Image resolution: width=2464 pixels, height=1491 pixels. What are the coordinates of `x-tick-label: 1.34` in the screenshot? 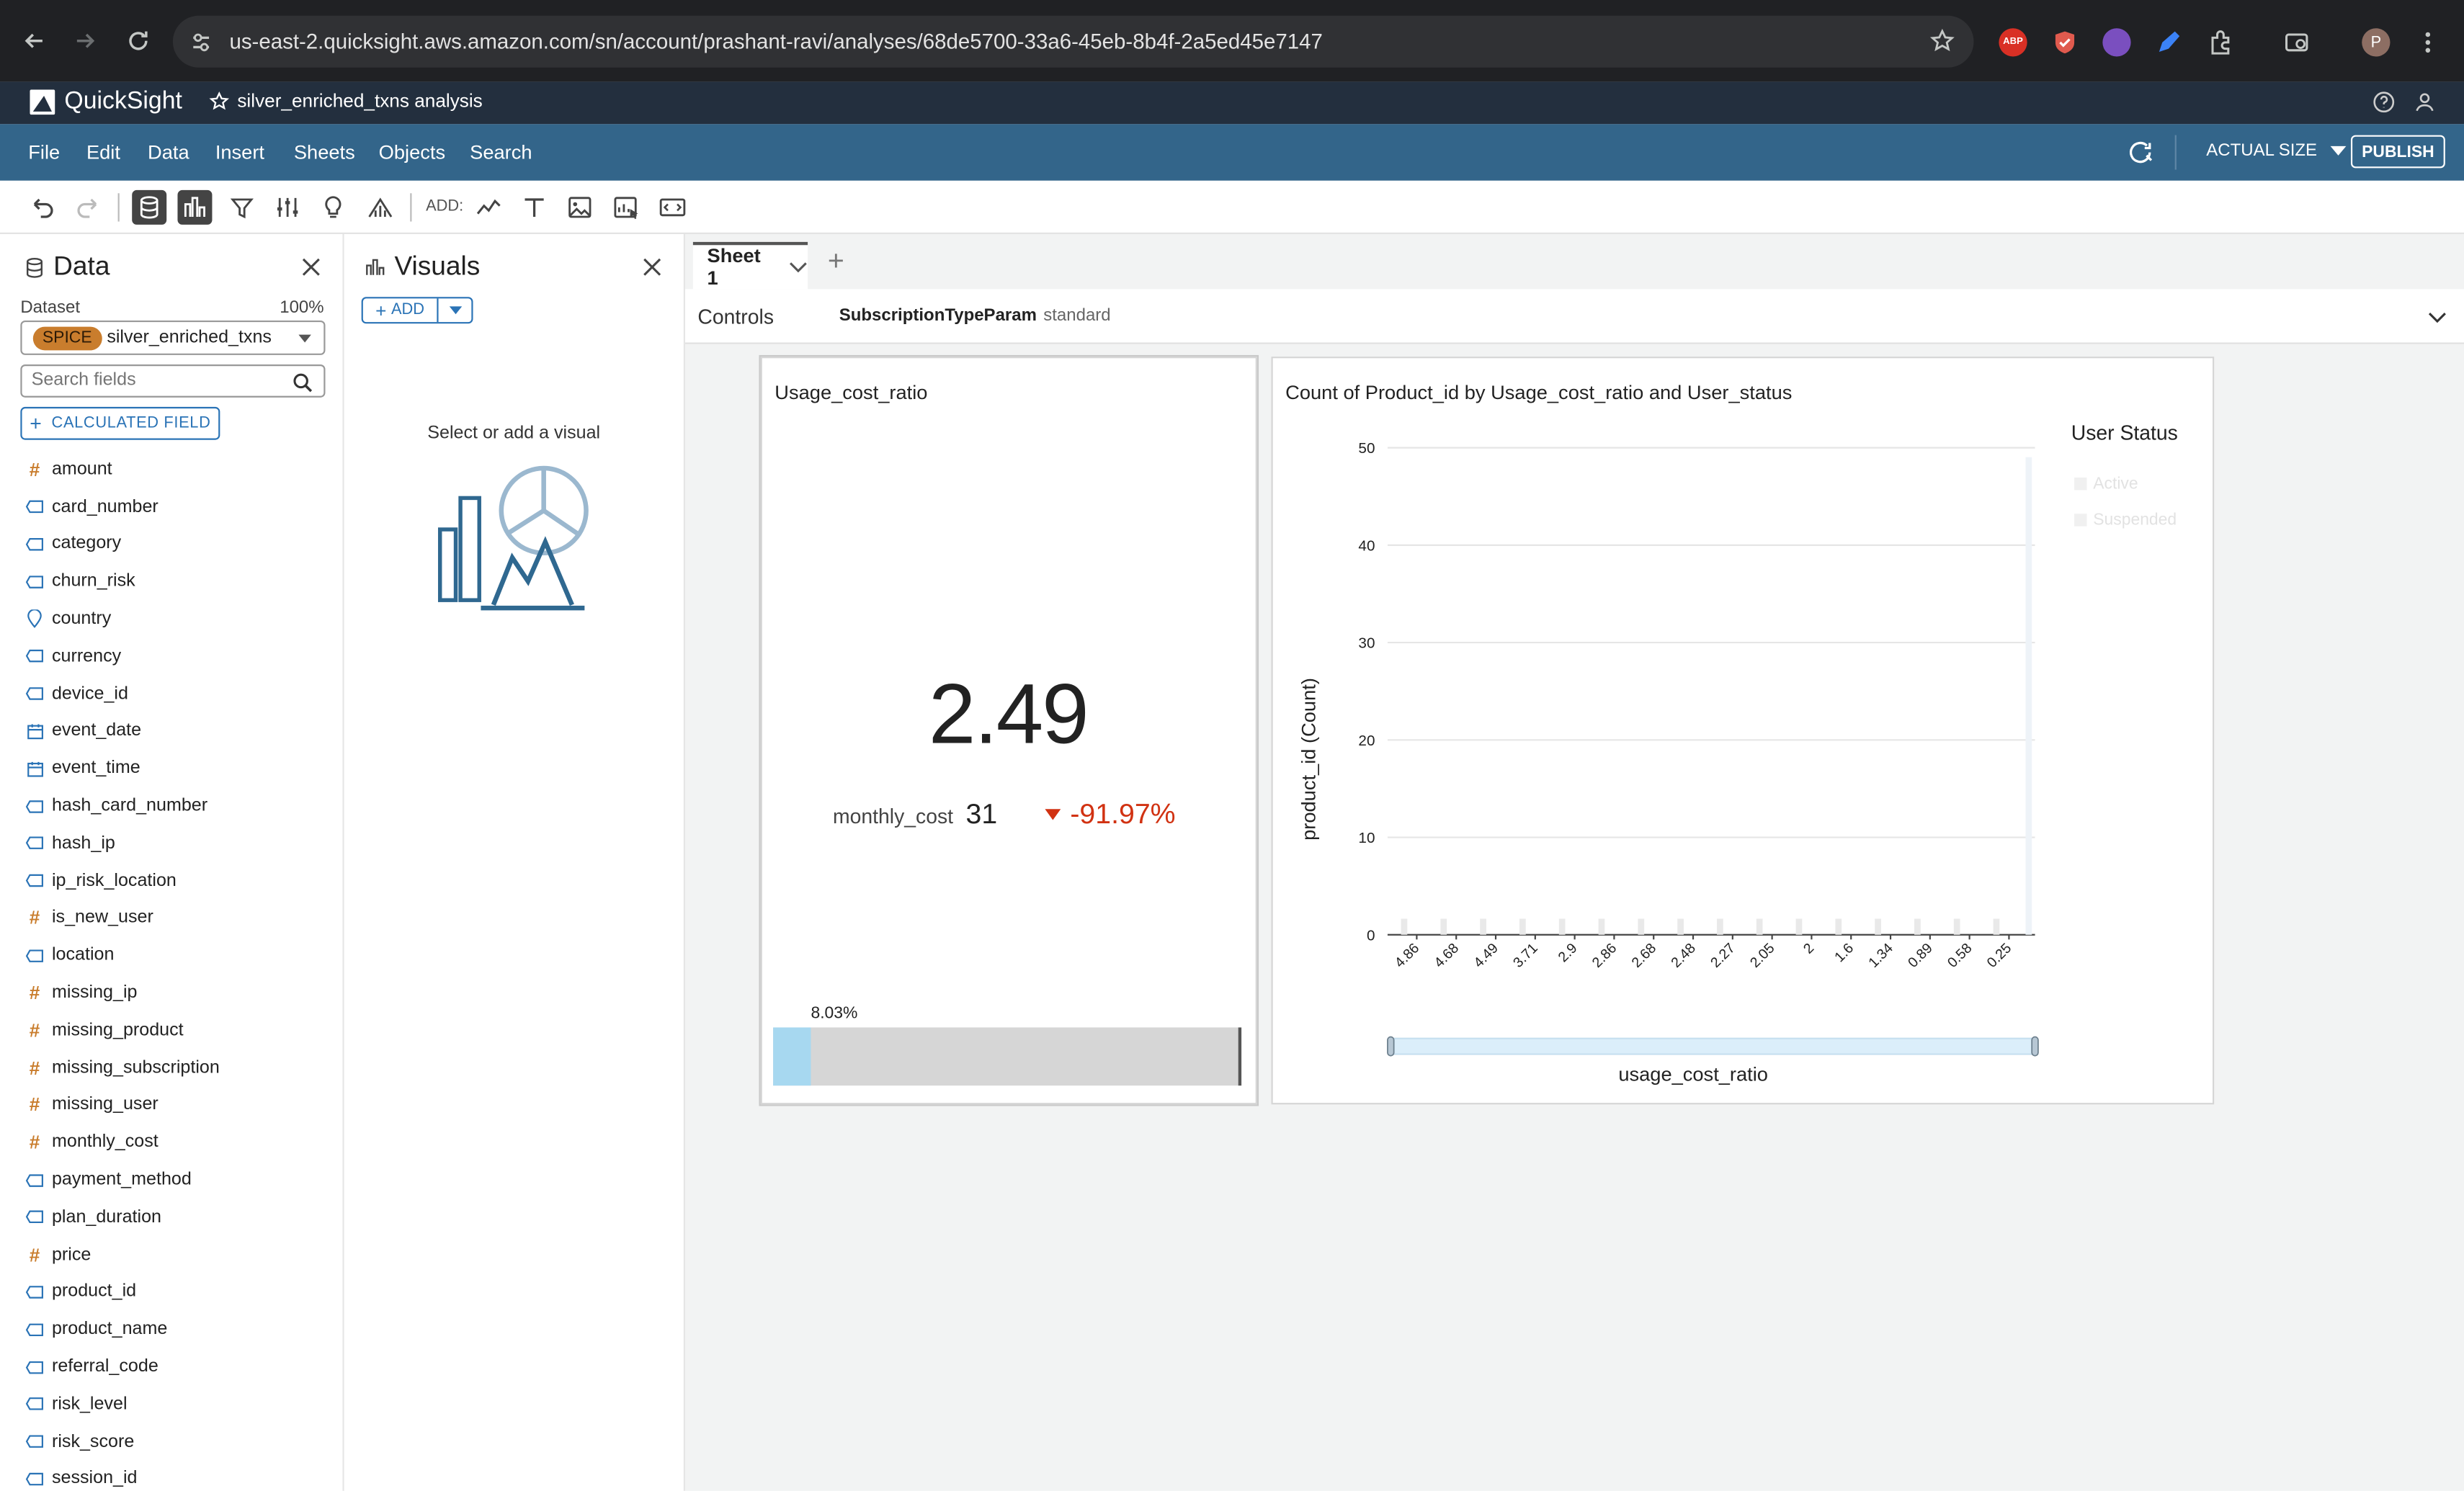 It's located at (1880, 955).